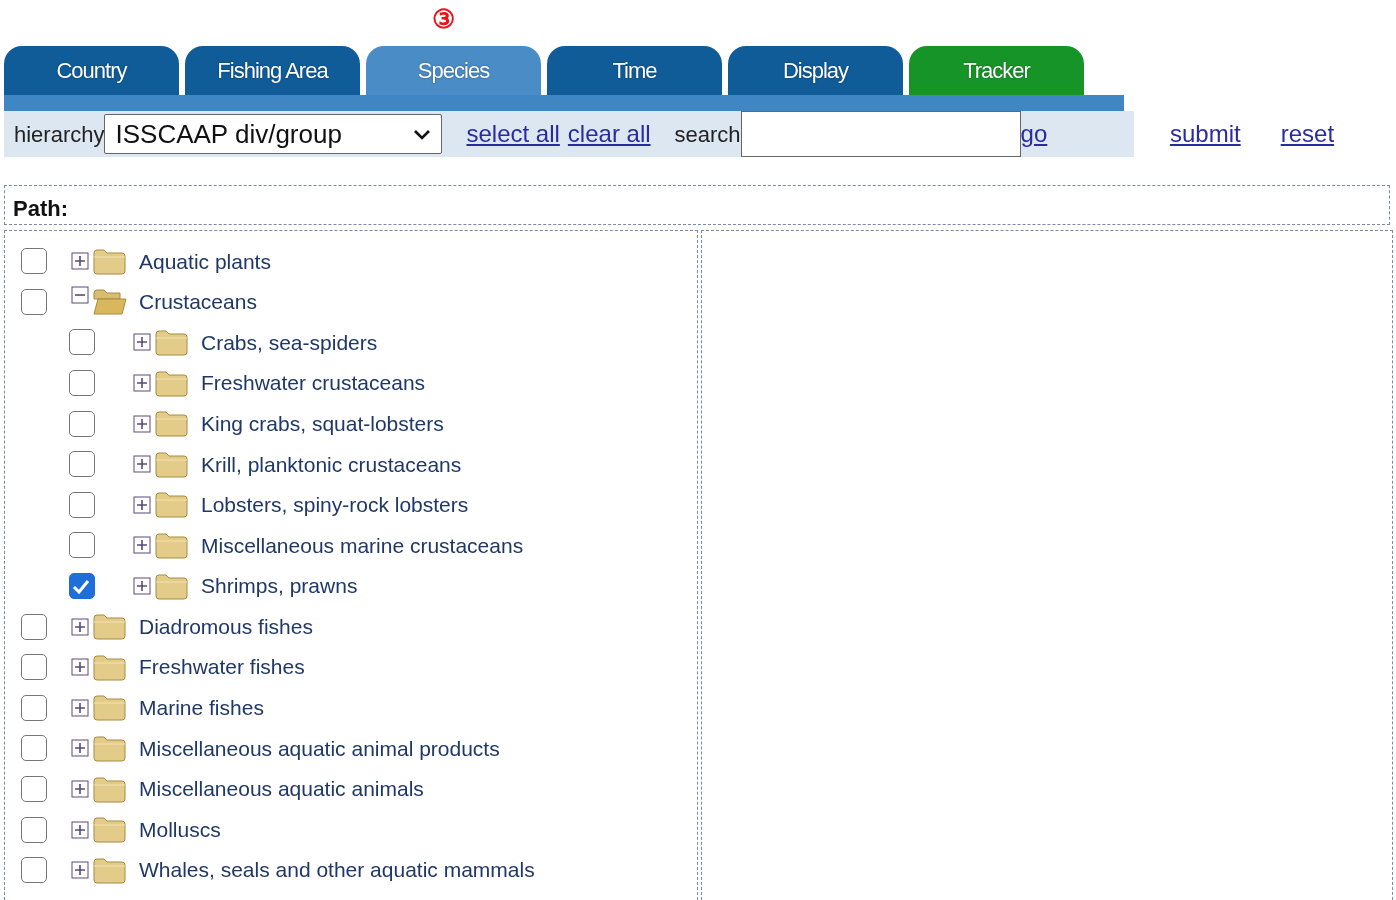  I want to click on tree-item-label: Diadromous fishes, so click(226, 626).